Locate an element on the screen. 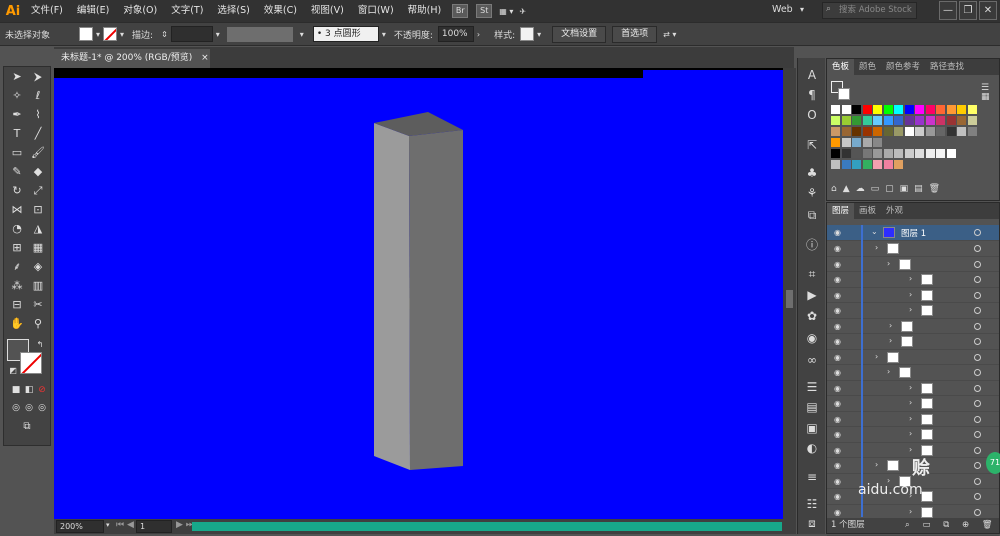  tab-color: 颜色 is located at coordinates (867, 67).